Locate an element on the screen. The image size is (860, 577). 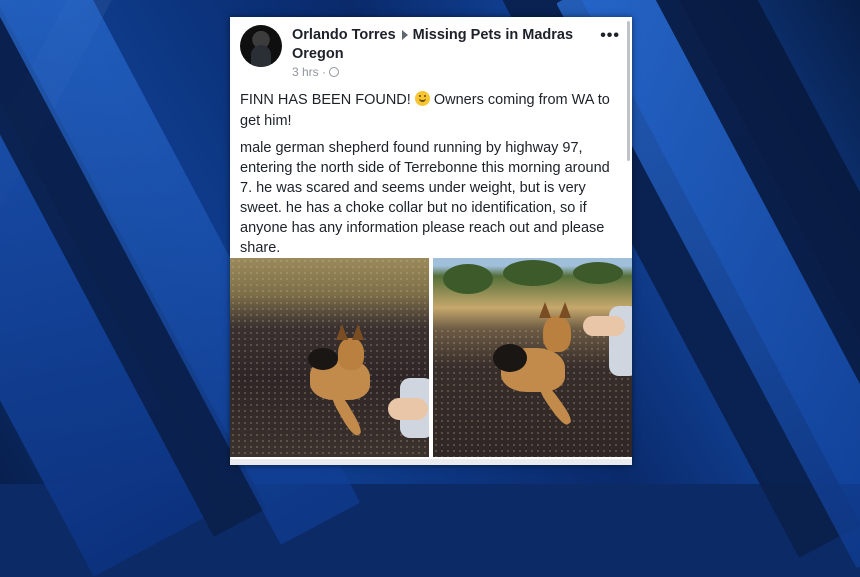
headline-text-1: FINN HAS BEEN FOUND! is located at coordinates (325, 100).